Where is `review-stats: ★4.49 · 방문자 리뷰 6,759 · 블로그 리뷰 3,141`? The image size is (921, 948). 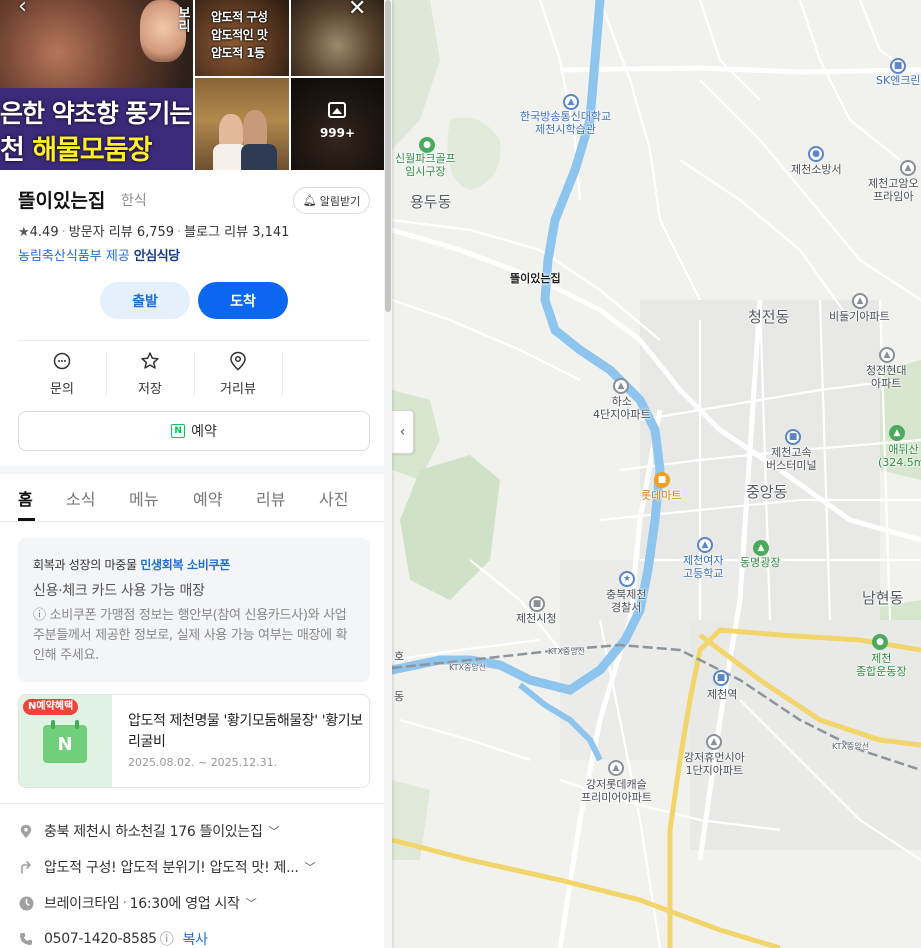
review-stats: ★4.49 · 방문자 리뷰 6,759 · 블로그 리뷰 3,141 is located at coordinates (154, 232).